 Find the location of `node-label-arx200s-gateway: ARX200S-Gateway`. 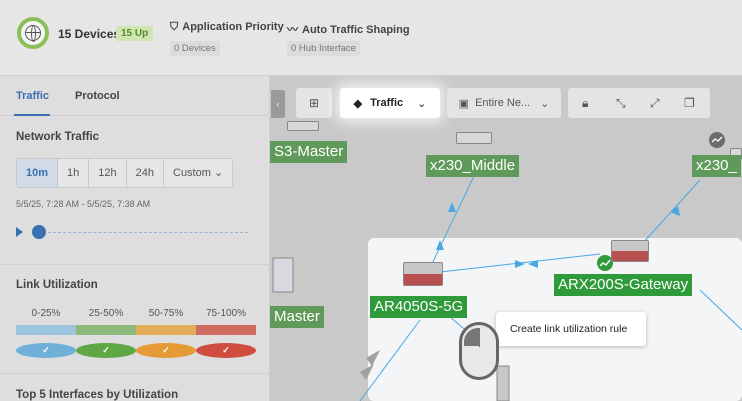

node-label-arx200s-gateway: ARX200S-Gateway is located at coordinates (623, 285).